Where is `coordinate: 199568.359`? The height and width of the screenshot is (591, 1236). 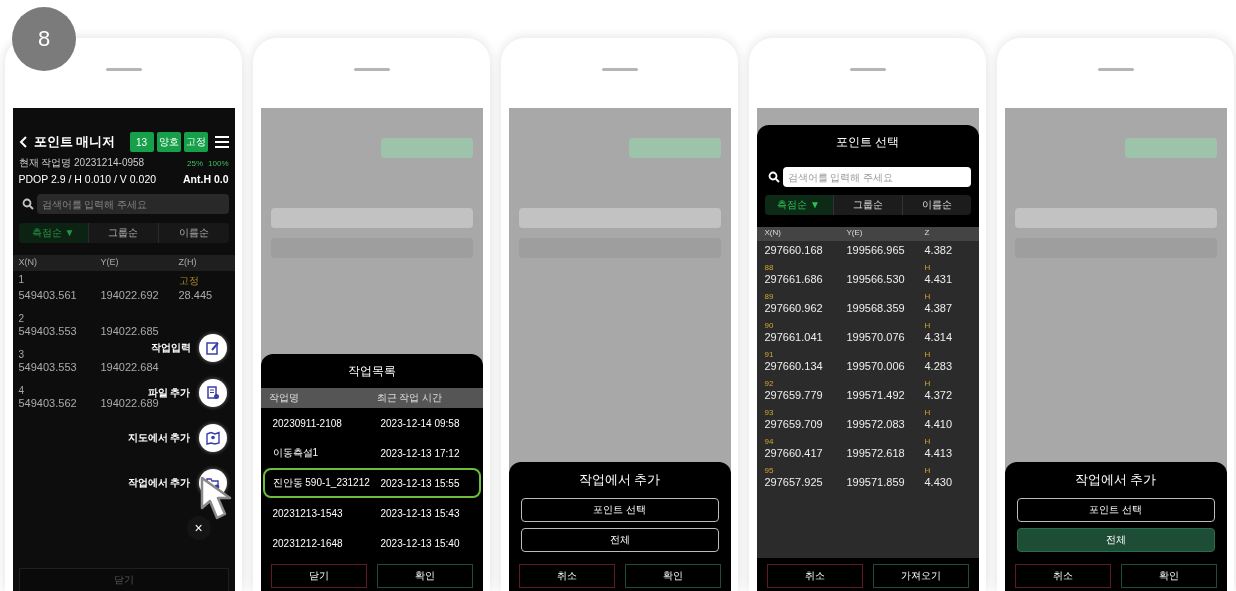
coordinate: 199568.359 is located at coordinates (876, 308).